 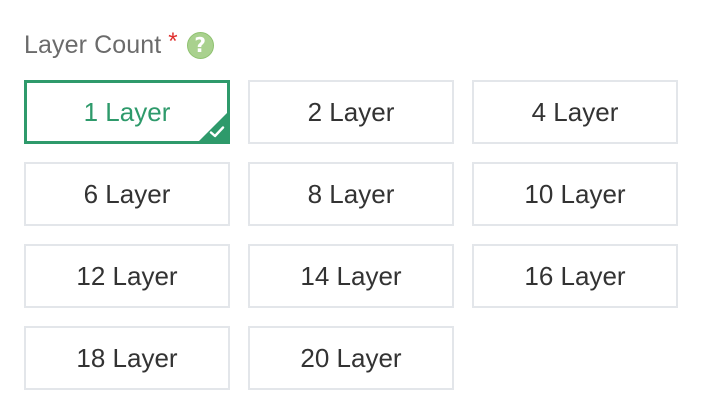 I want to click on layer-option-10: 10 Layer, so click(x=575, y=194).